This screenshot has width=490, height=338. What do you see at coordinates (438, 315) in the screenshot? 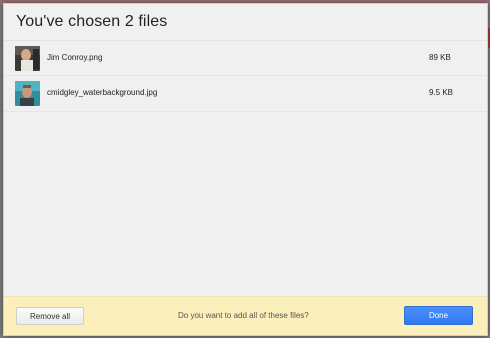
I see `done-button: Done` at bounding box center [438, 315].